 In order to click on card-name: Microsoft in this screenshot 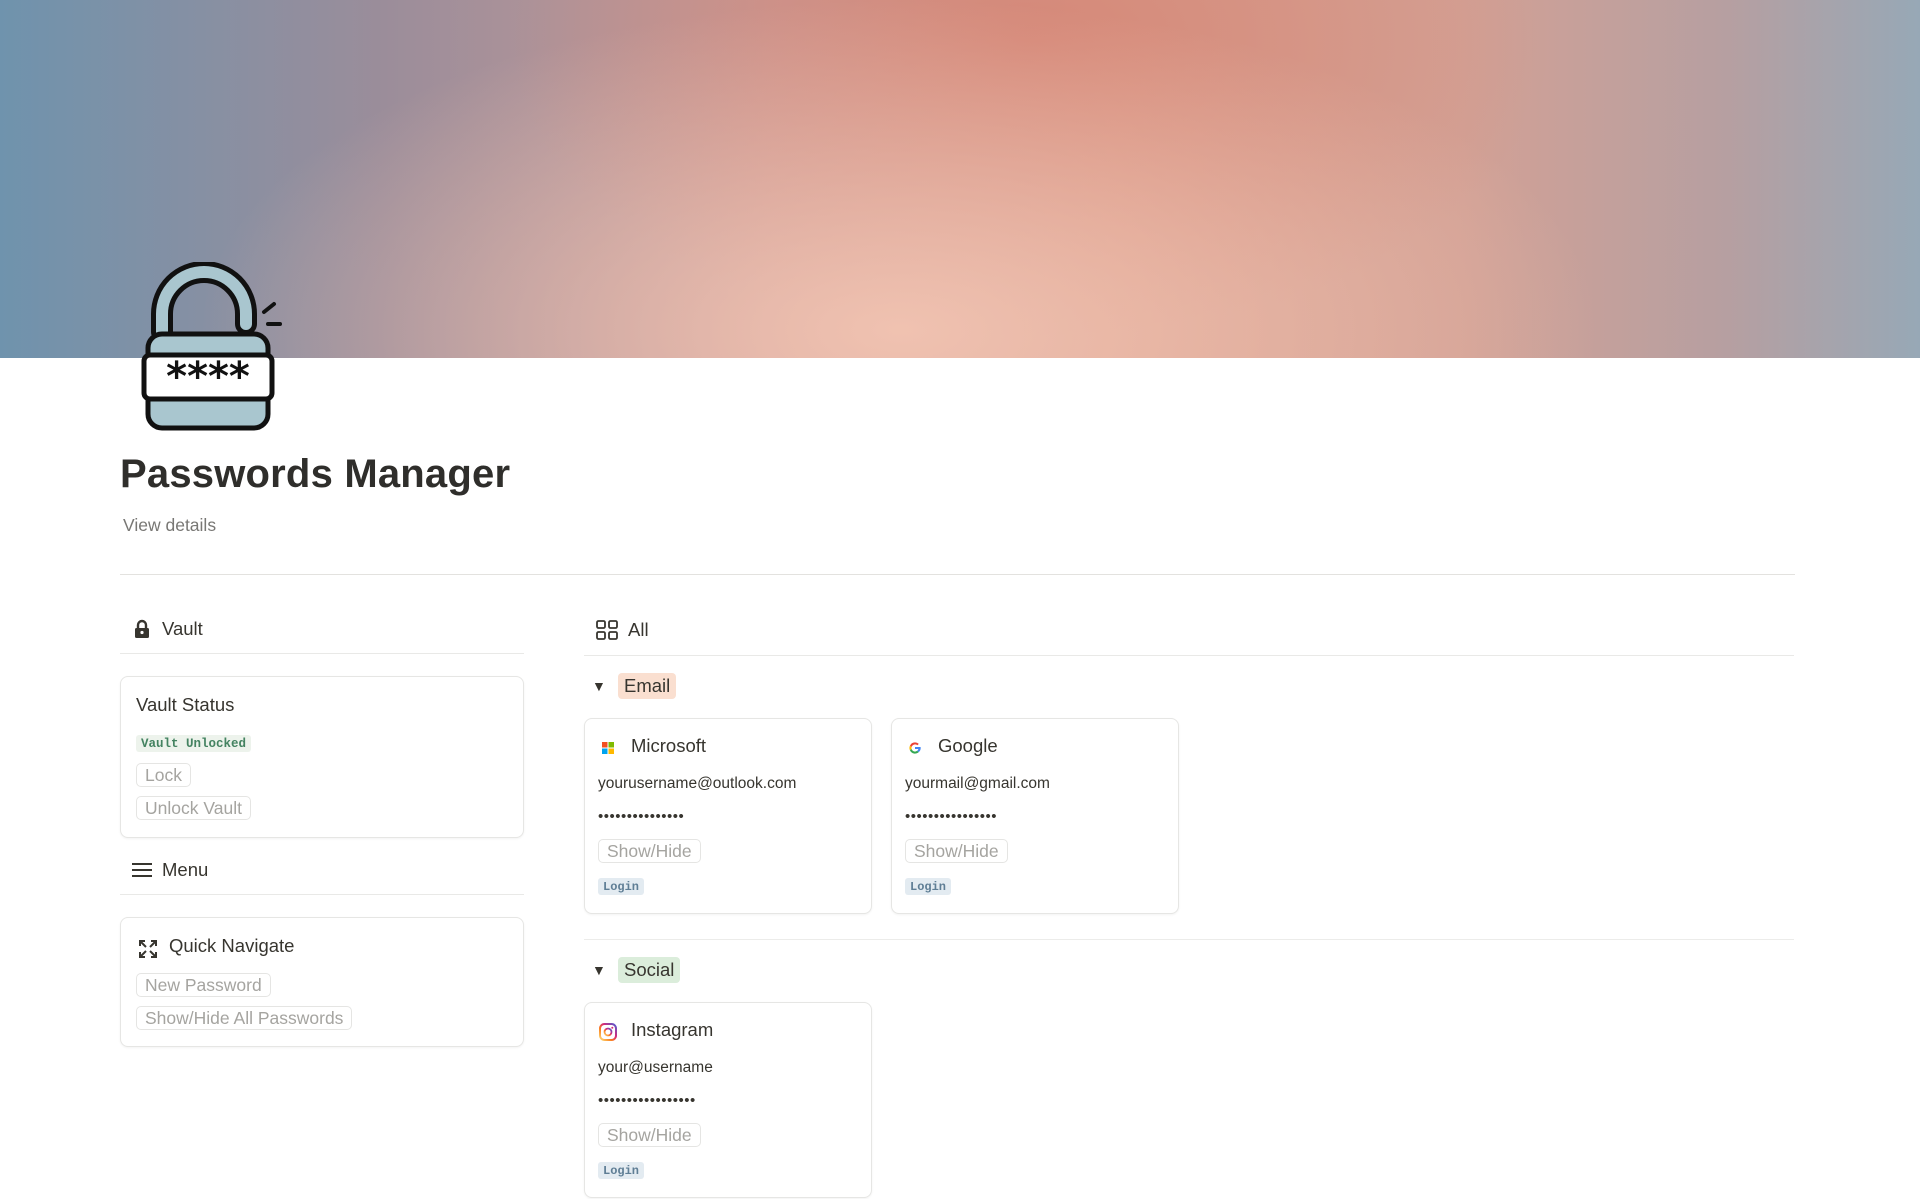, I will do `click(669, 745)`.